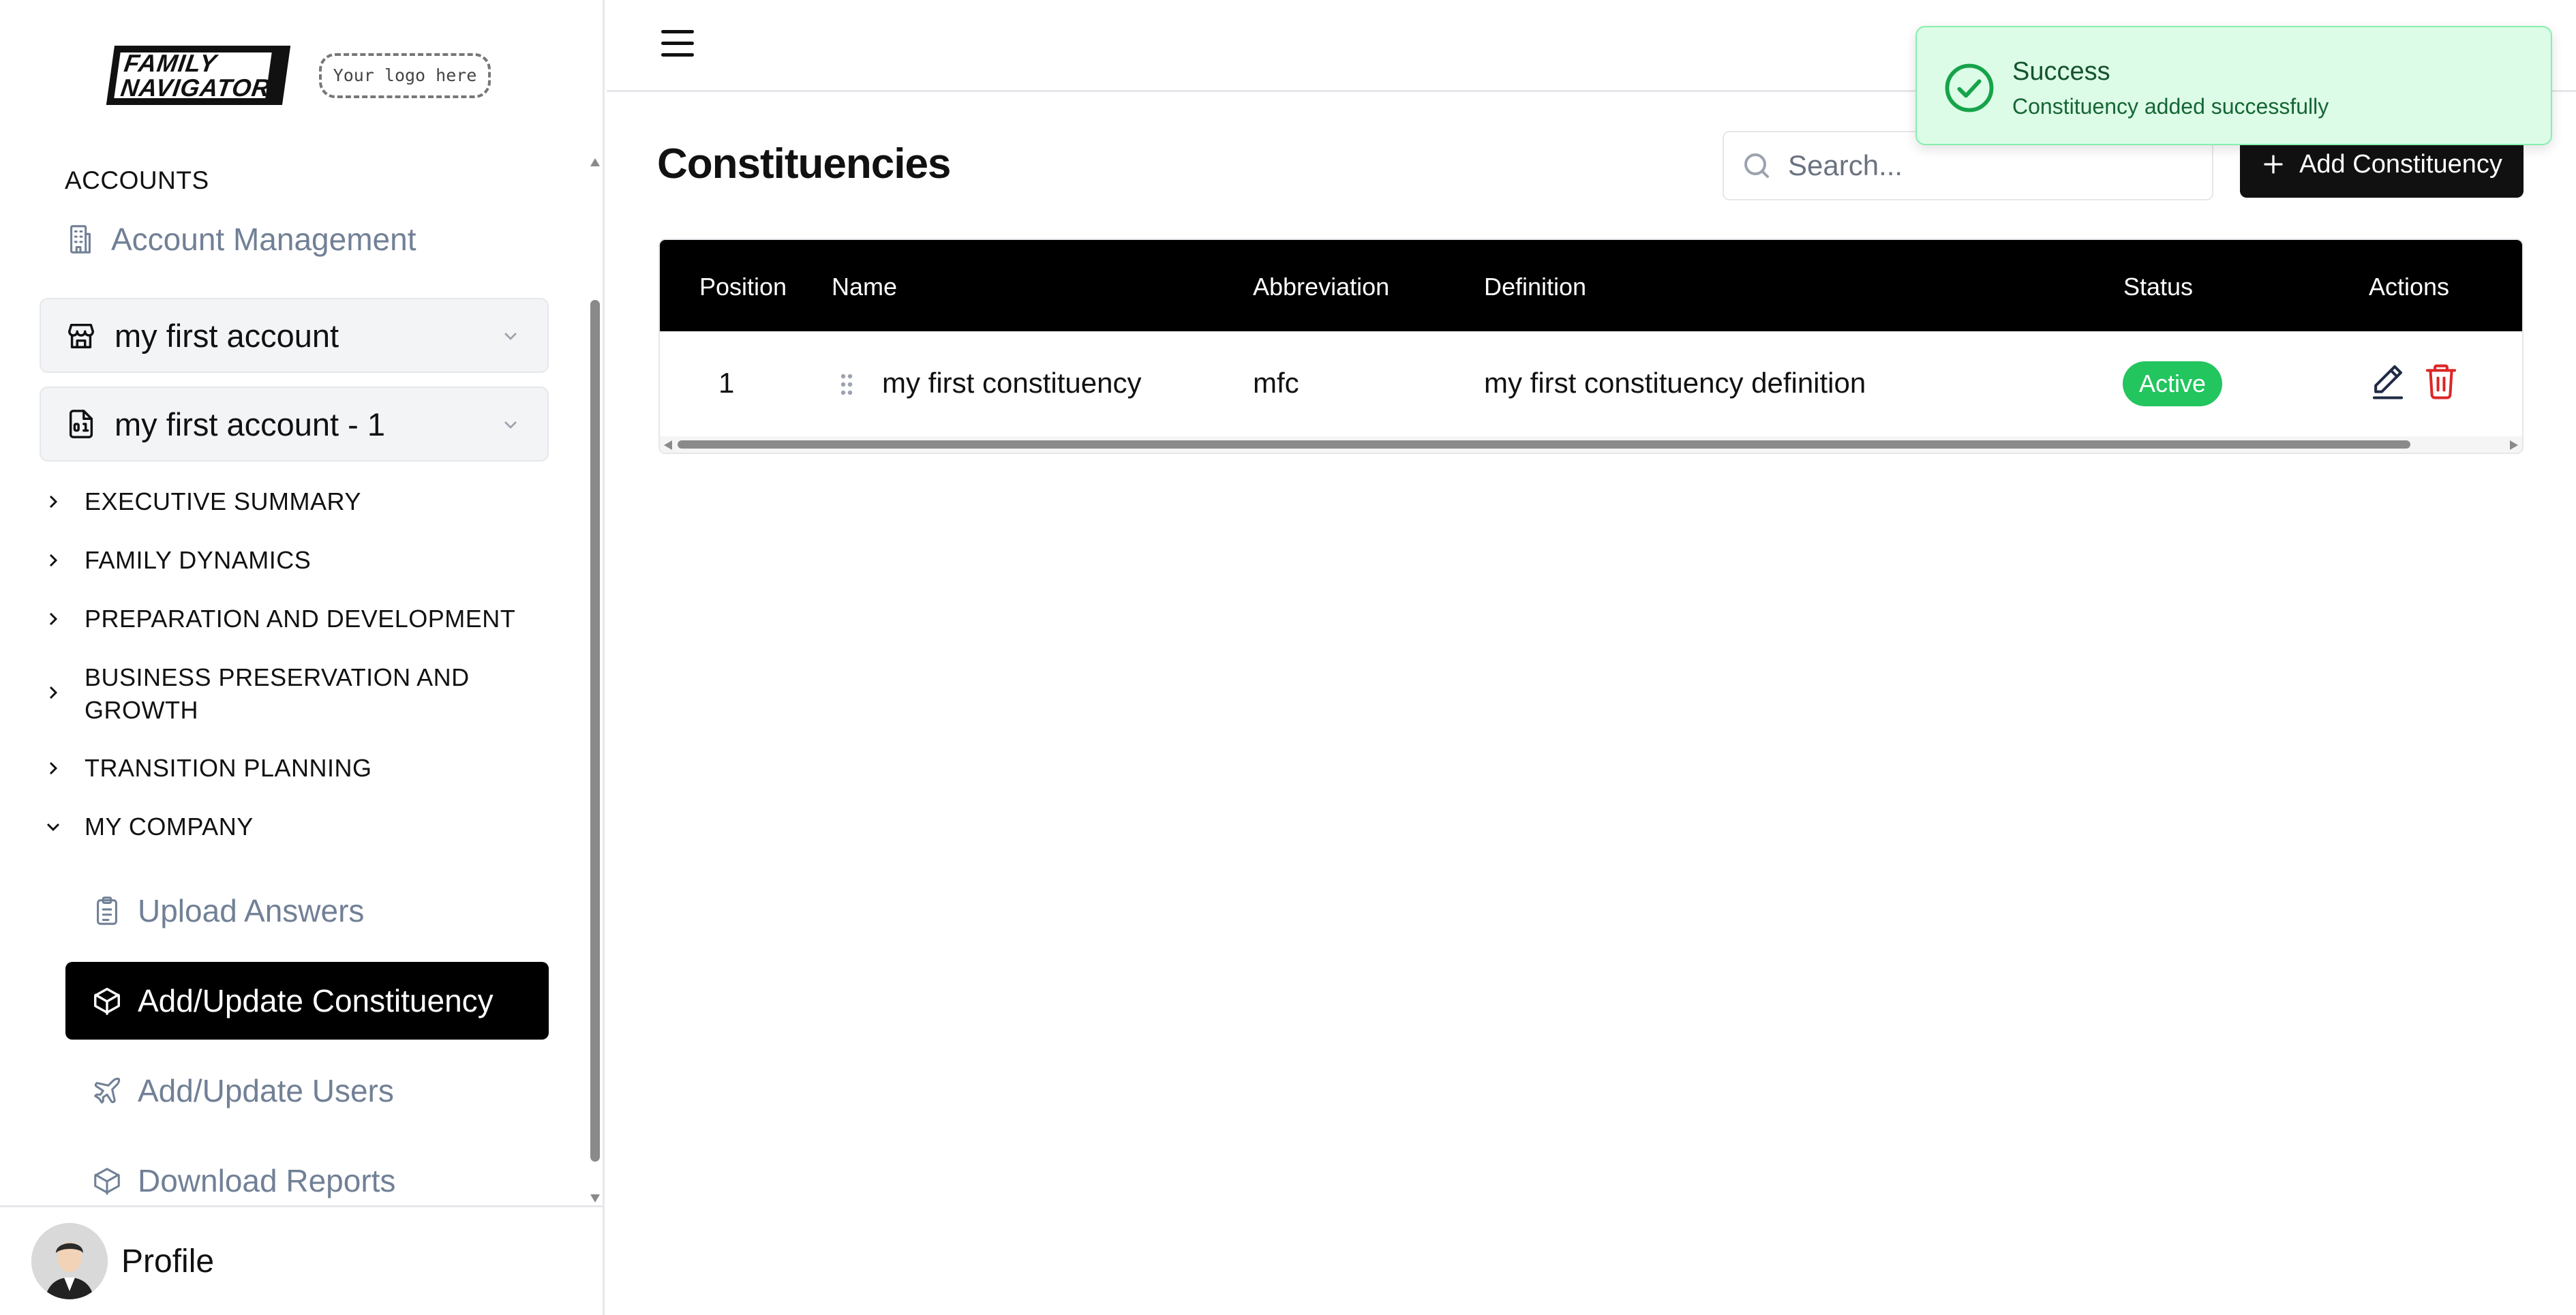 This screenshot has width=2576, height=1315. I want to click on tree-item-business-preservation-and-growth: BUSINESS PRESERVATION AND GROWTH, so click(256, 694).